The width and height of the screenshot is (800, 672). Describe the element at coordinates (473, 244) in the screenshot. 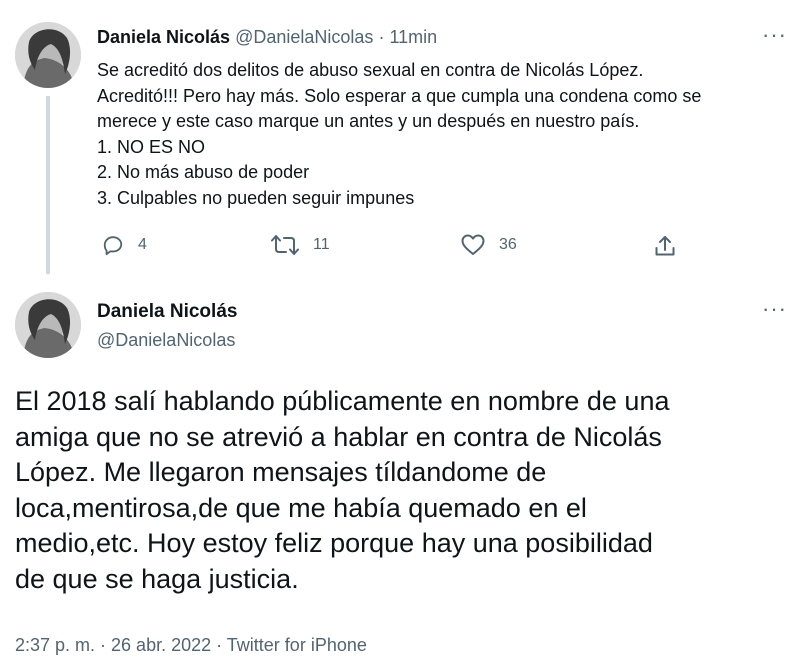

I see `heart-icon` at that location.